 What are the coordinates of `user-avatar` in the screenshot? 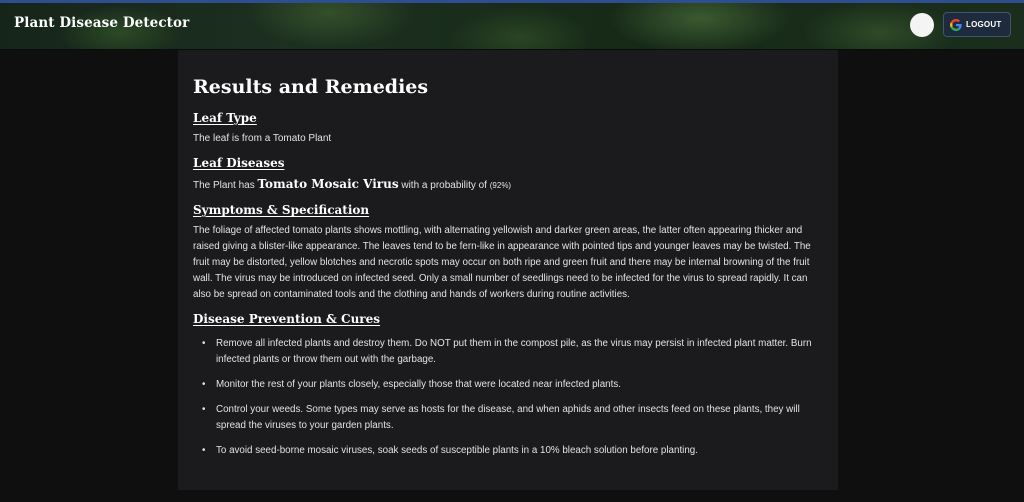 It's located at (922, 25).